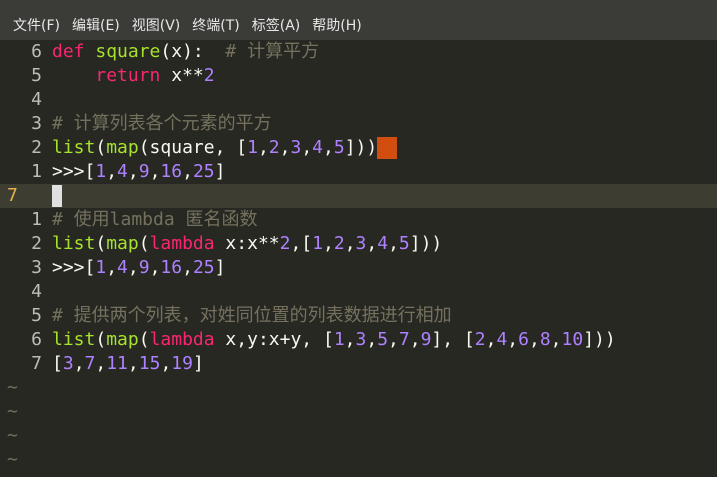  Describe the element at coordinates (156, 26) in the screenshot. I see `menu-view: 视图(V)` at that location.